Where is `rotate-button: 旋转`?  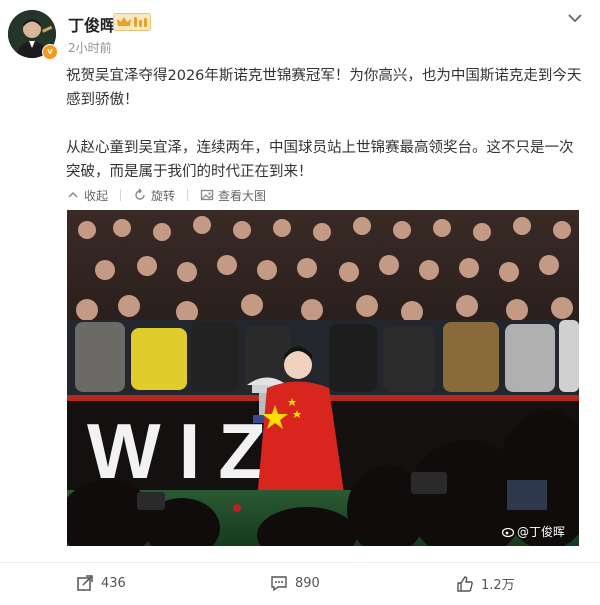
rotate-button: 旋转 is located at coordinates (154, 195).